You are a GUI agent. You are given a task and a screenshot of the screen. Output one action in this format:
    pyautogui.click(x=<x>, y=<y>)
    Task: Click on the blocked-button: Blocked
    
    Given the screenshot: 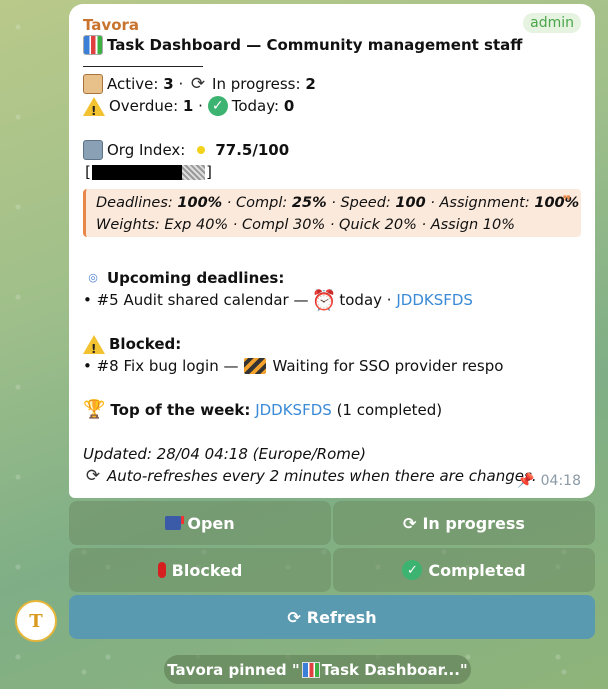 What is the action you would take?
    pyautogui.click(x=200, y=570)
    